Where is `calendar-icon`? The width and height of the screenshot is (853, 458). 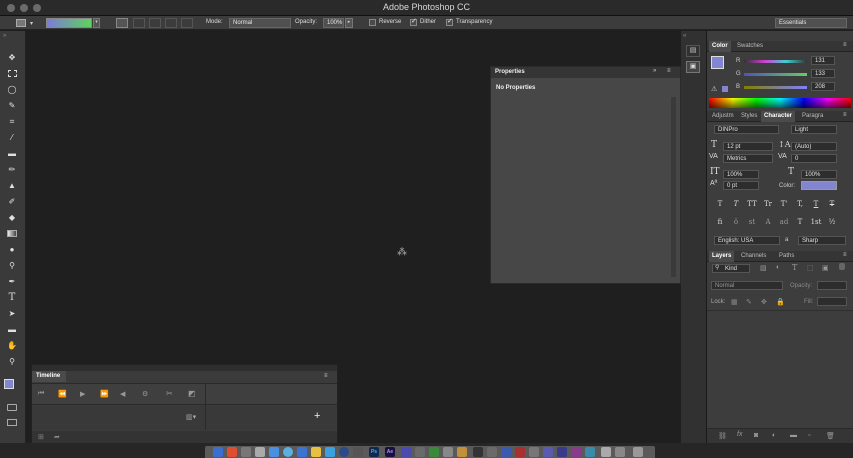 calendar-icon is located at coordinates (232, 452).